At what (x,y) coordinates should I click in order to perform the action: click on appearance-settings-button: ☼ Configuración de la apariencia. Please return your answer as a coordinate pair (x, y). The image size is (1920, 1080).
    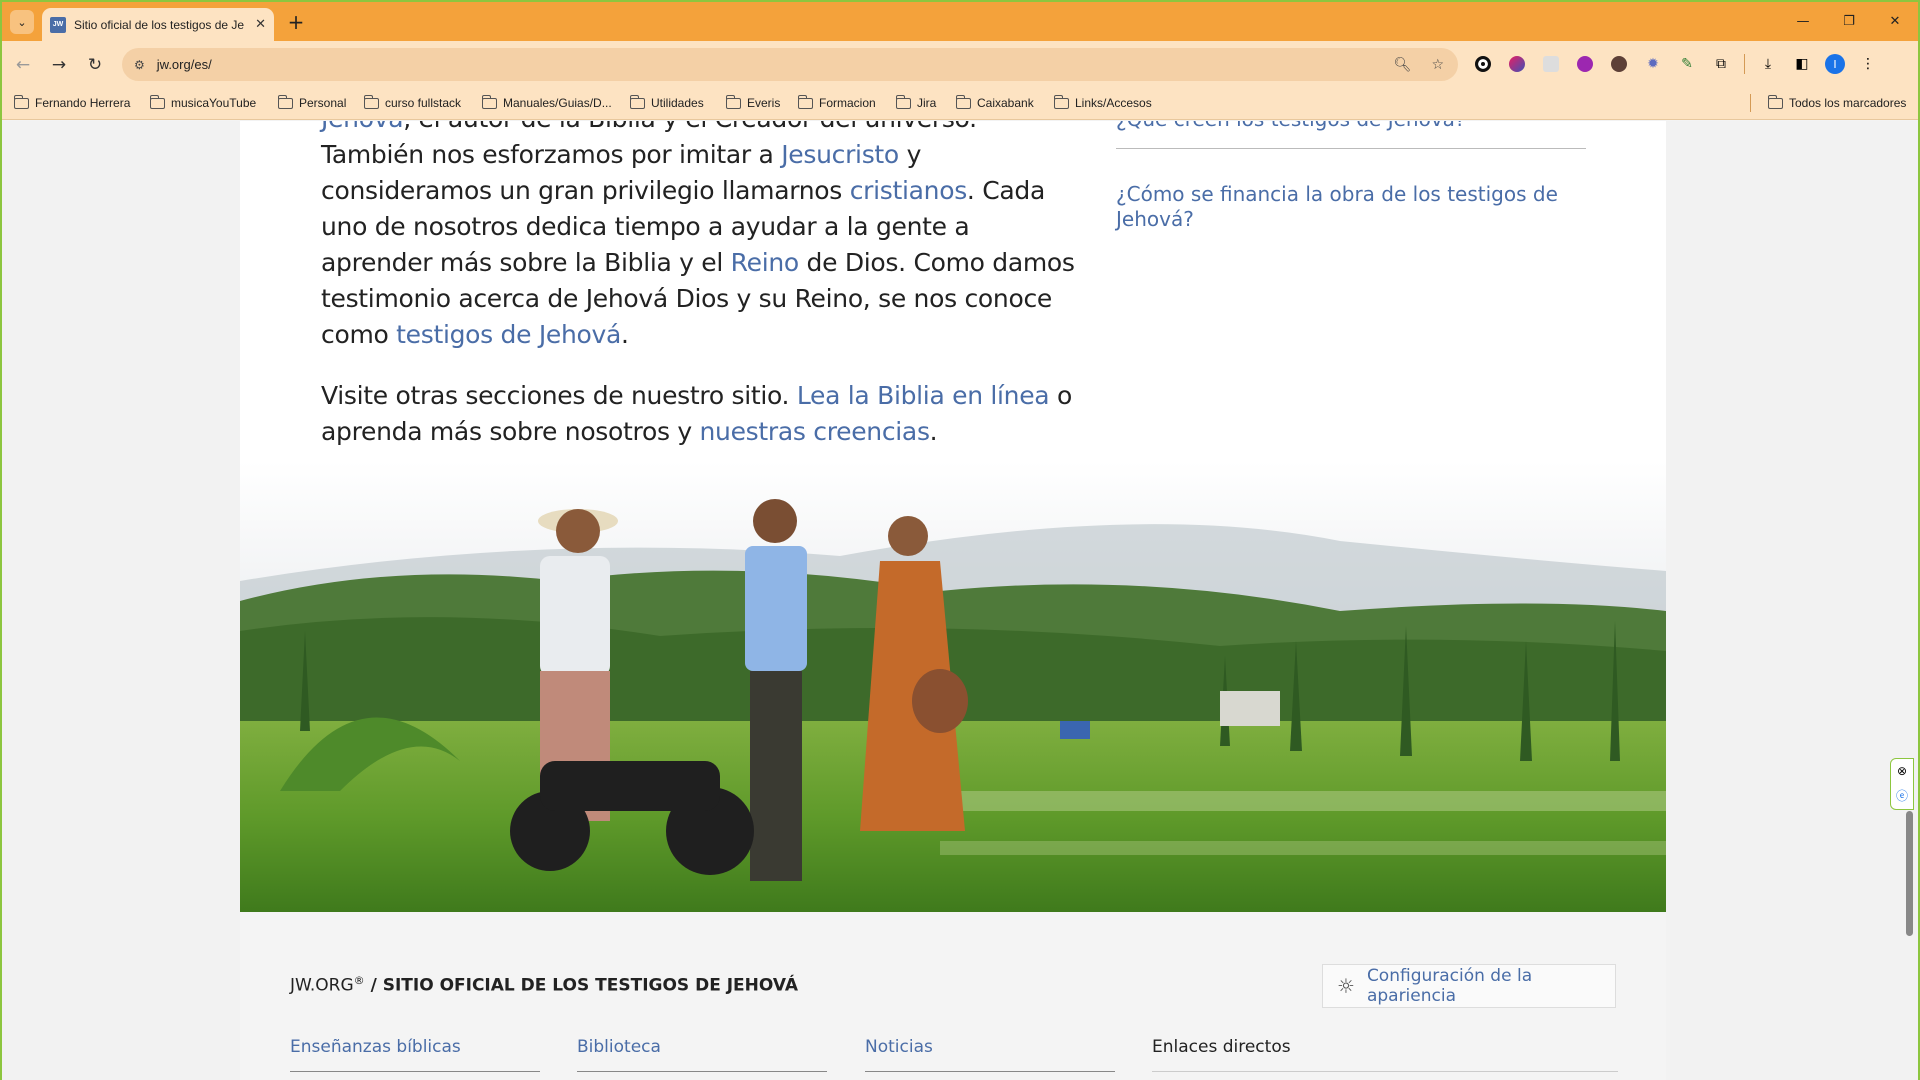
    Looking at the image, I should click on (1469, 986).